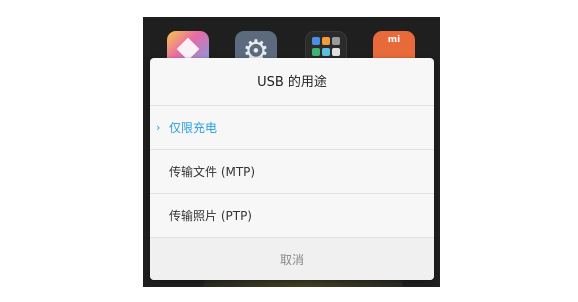 This screenshot has height=302, width=578. What do you see at coordinates (158, 127) in the screenshot?
I see `chevron-right-icon: ›` at bounding box center [158, 127].